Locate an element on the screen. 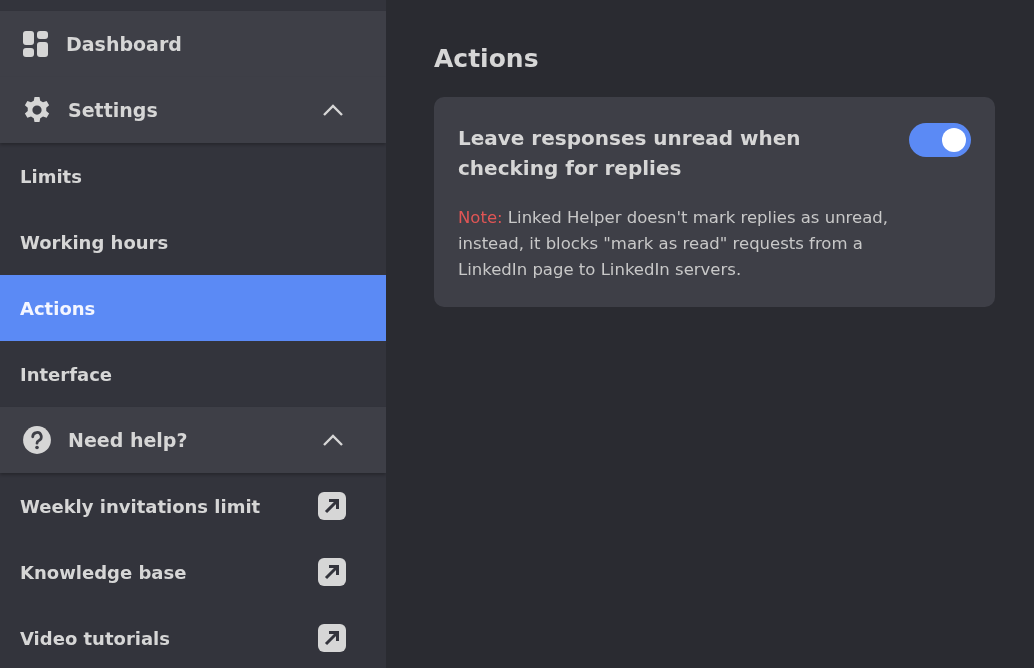 The width and height of the screenshot is (1034, 668). nav-group-header: Settings is located at coordinates (193, 110).